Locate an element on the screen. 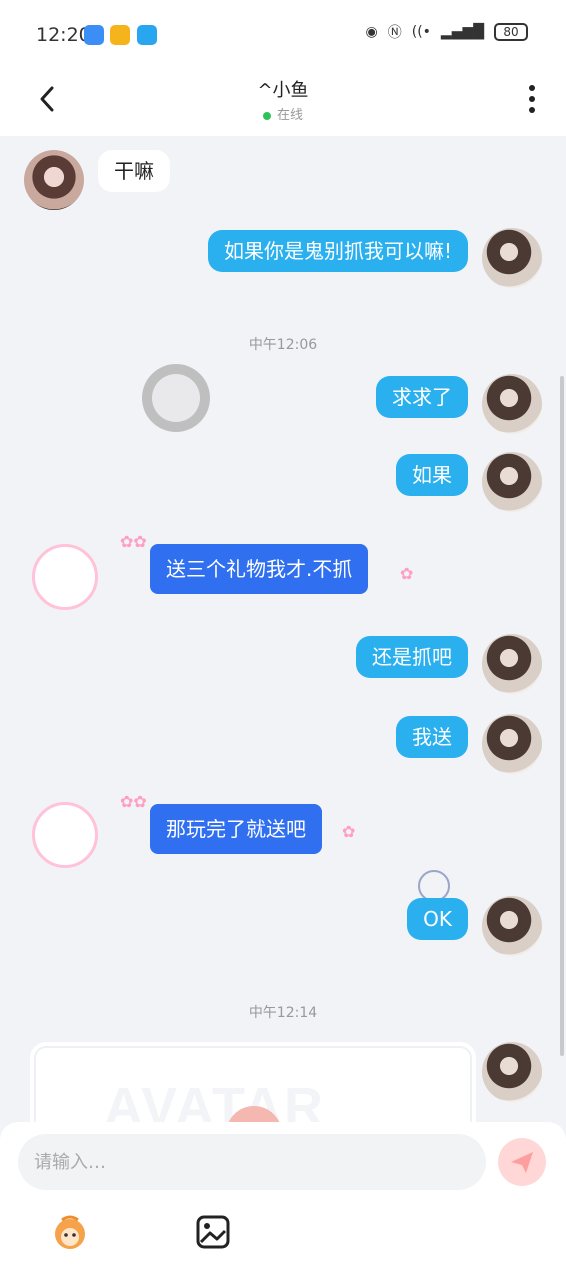  battery-icon: 80 is located at coordinates (511, 32).